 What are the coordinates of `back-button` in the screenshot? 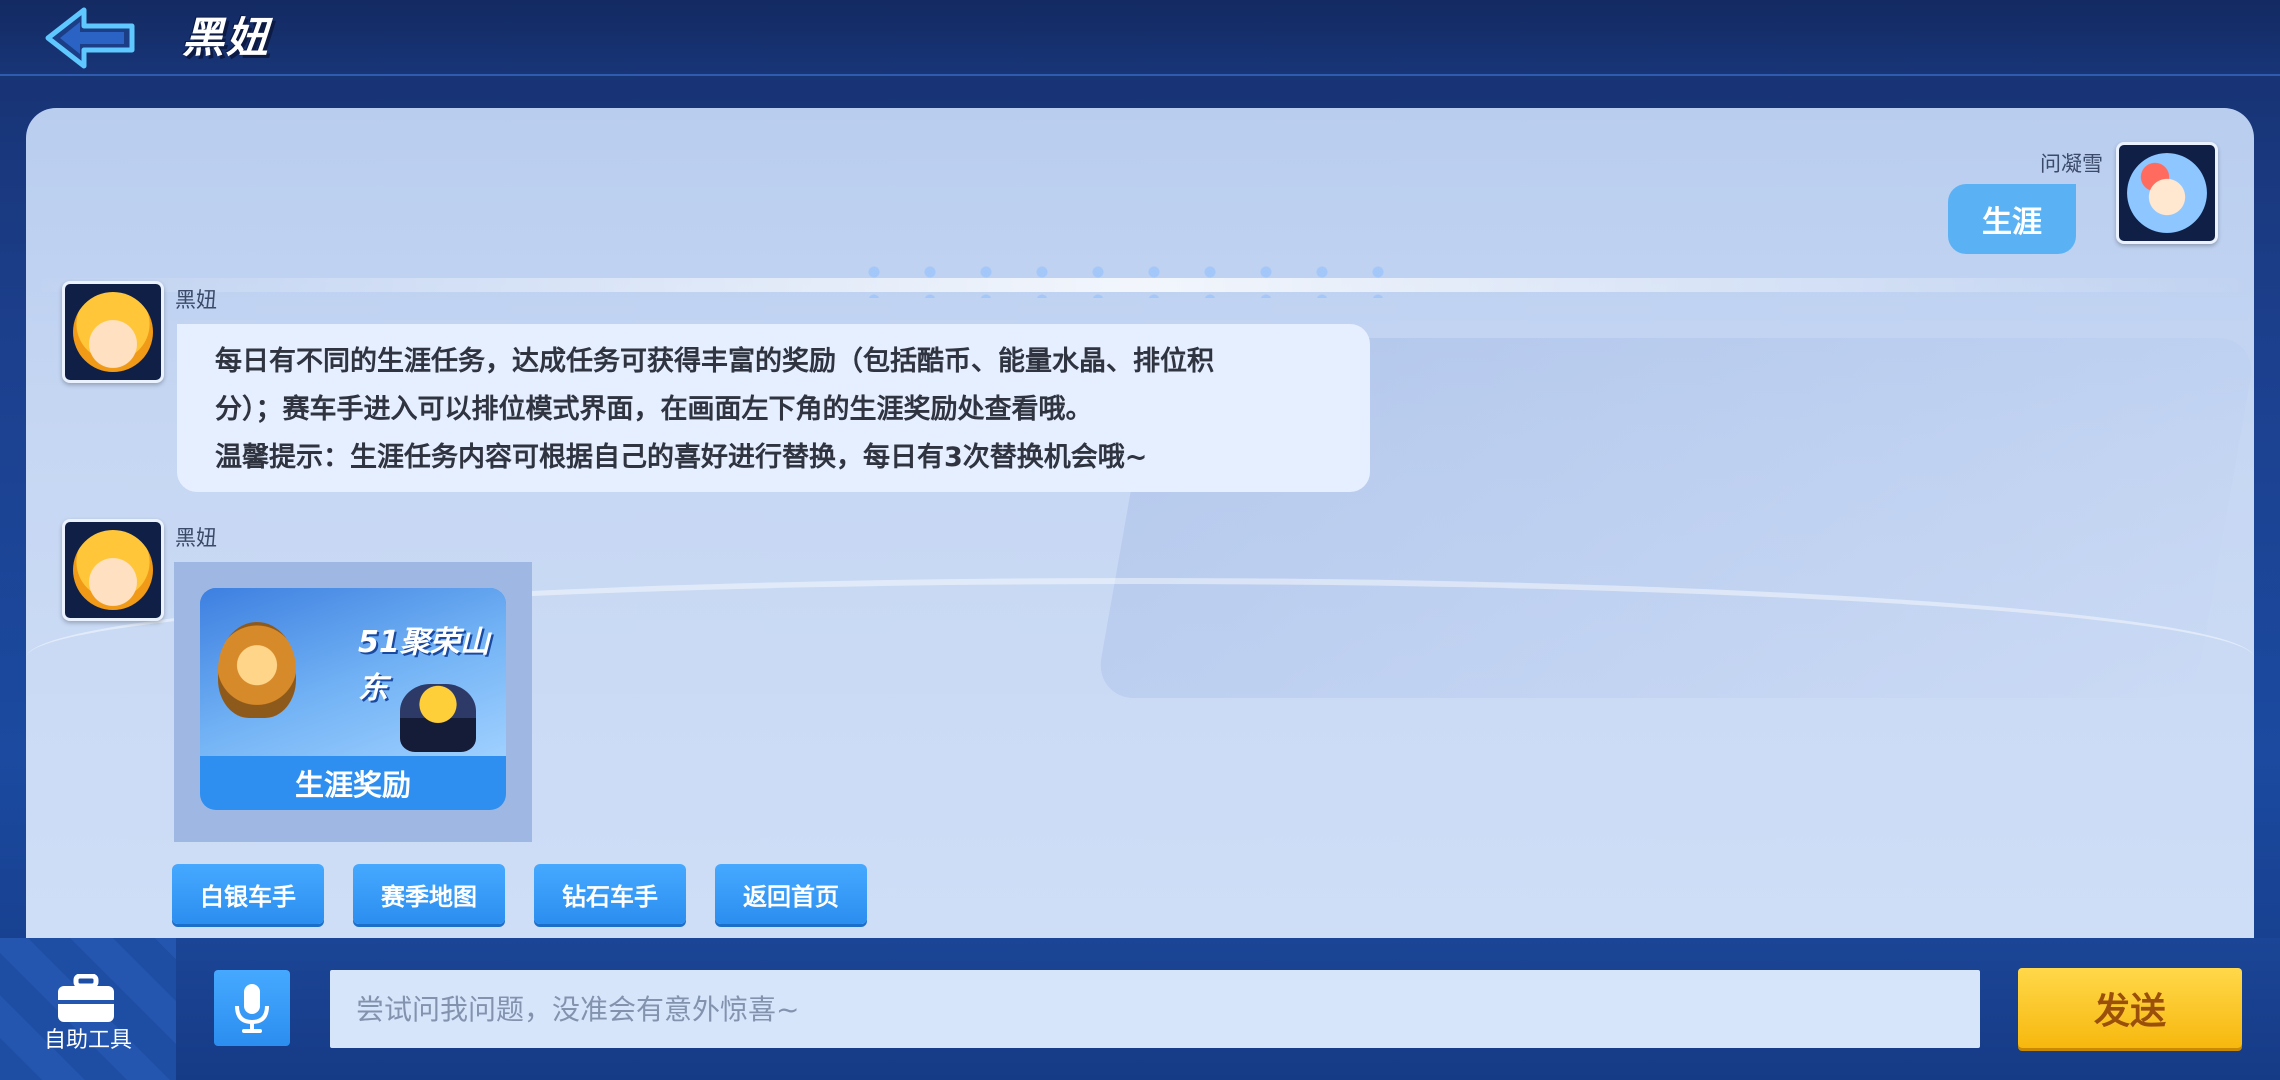 It's located at (90, 38).